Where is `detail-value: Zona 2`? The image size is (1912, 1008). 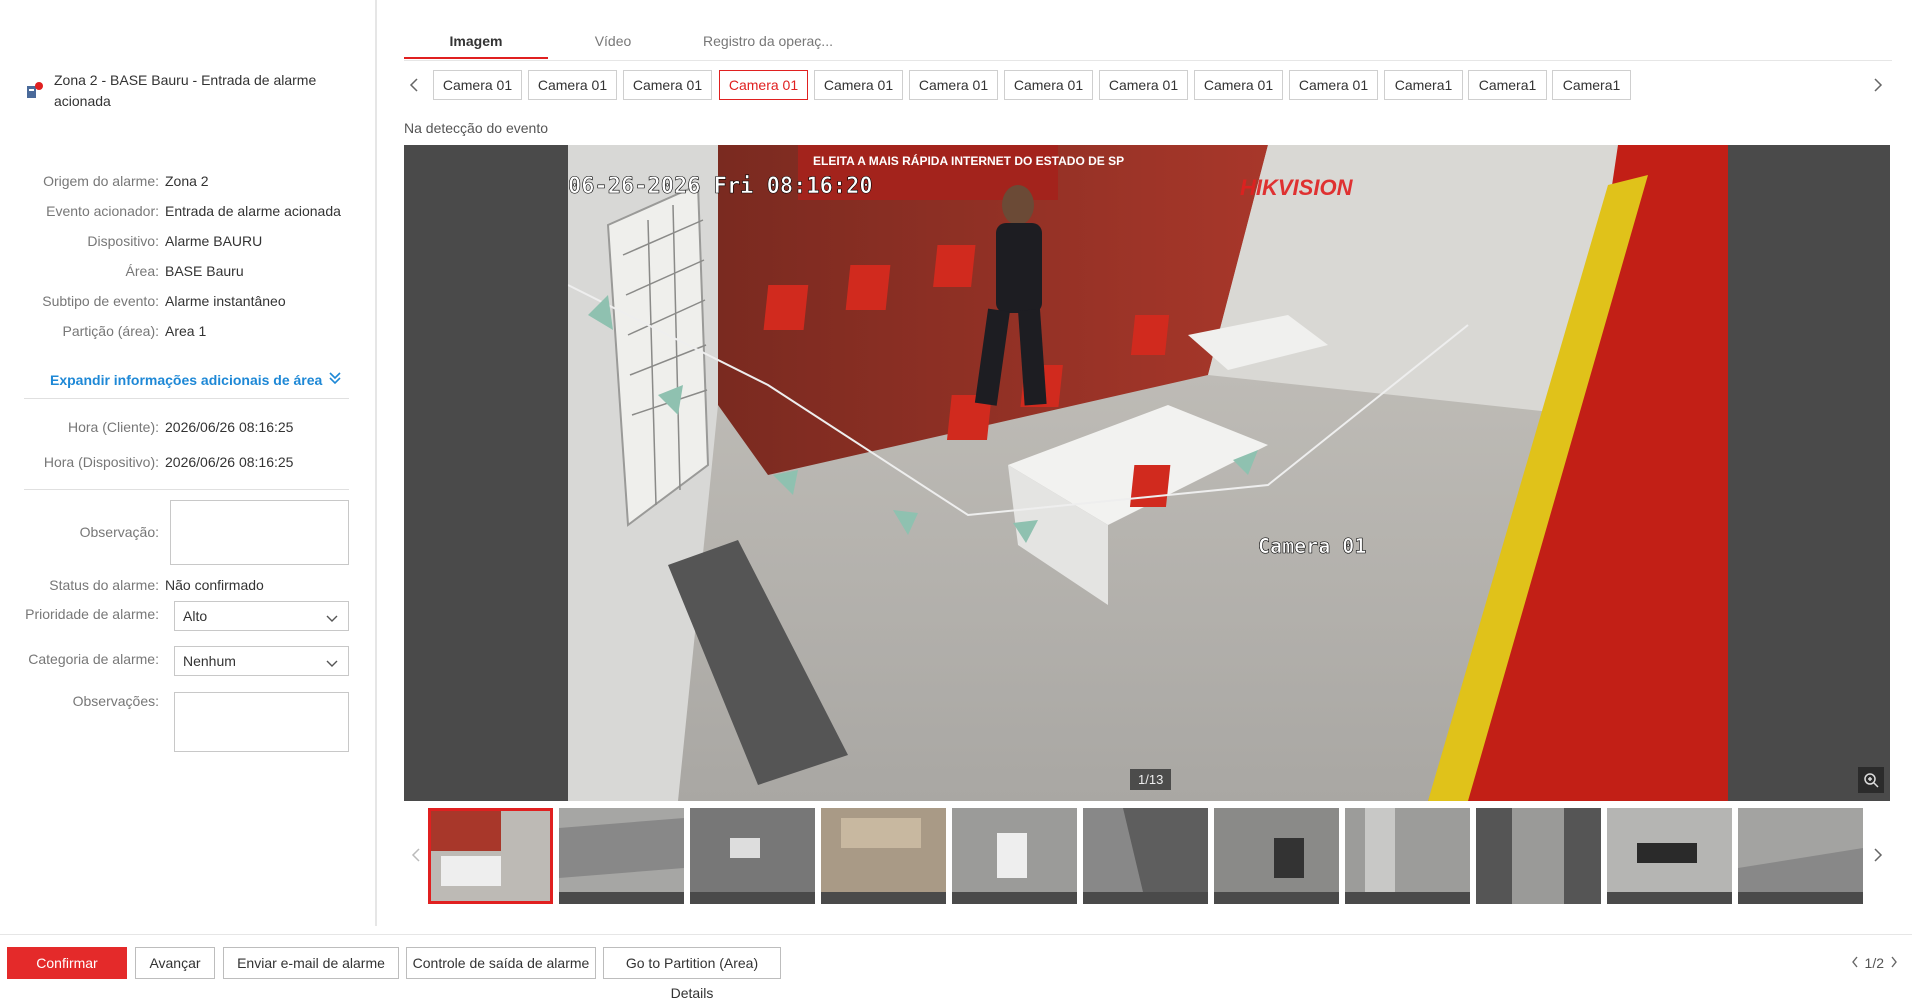 detail-value: Zona 2 is located at coordinates (187, 181).